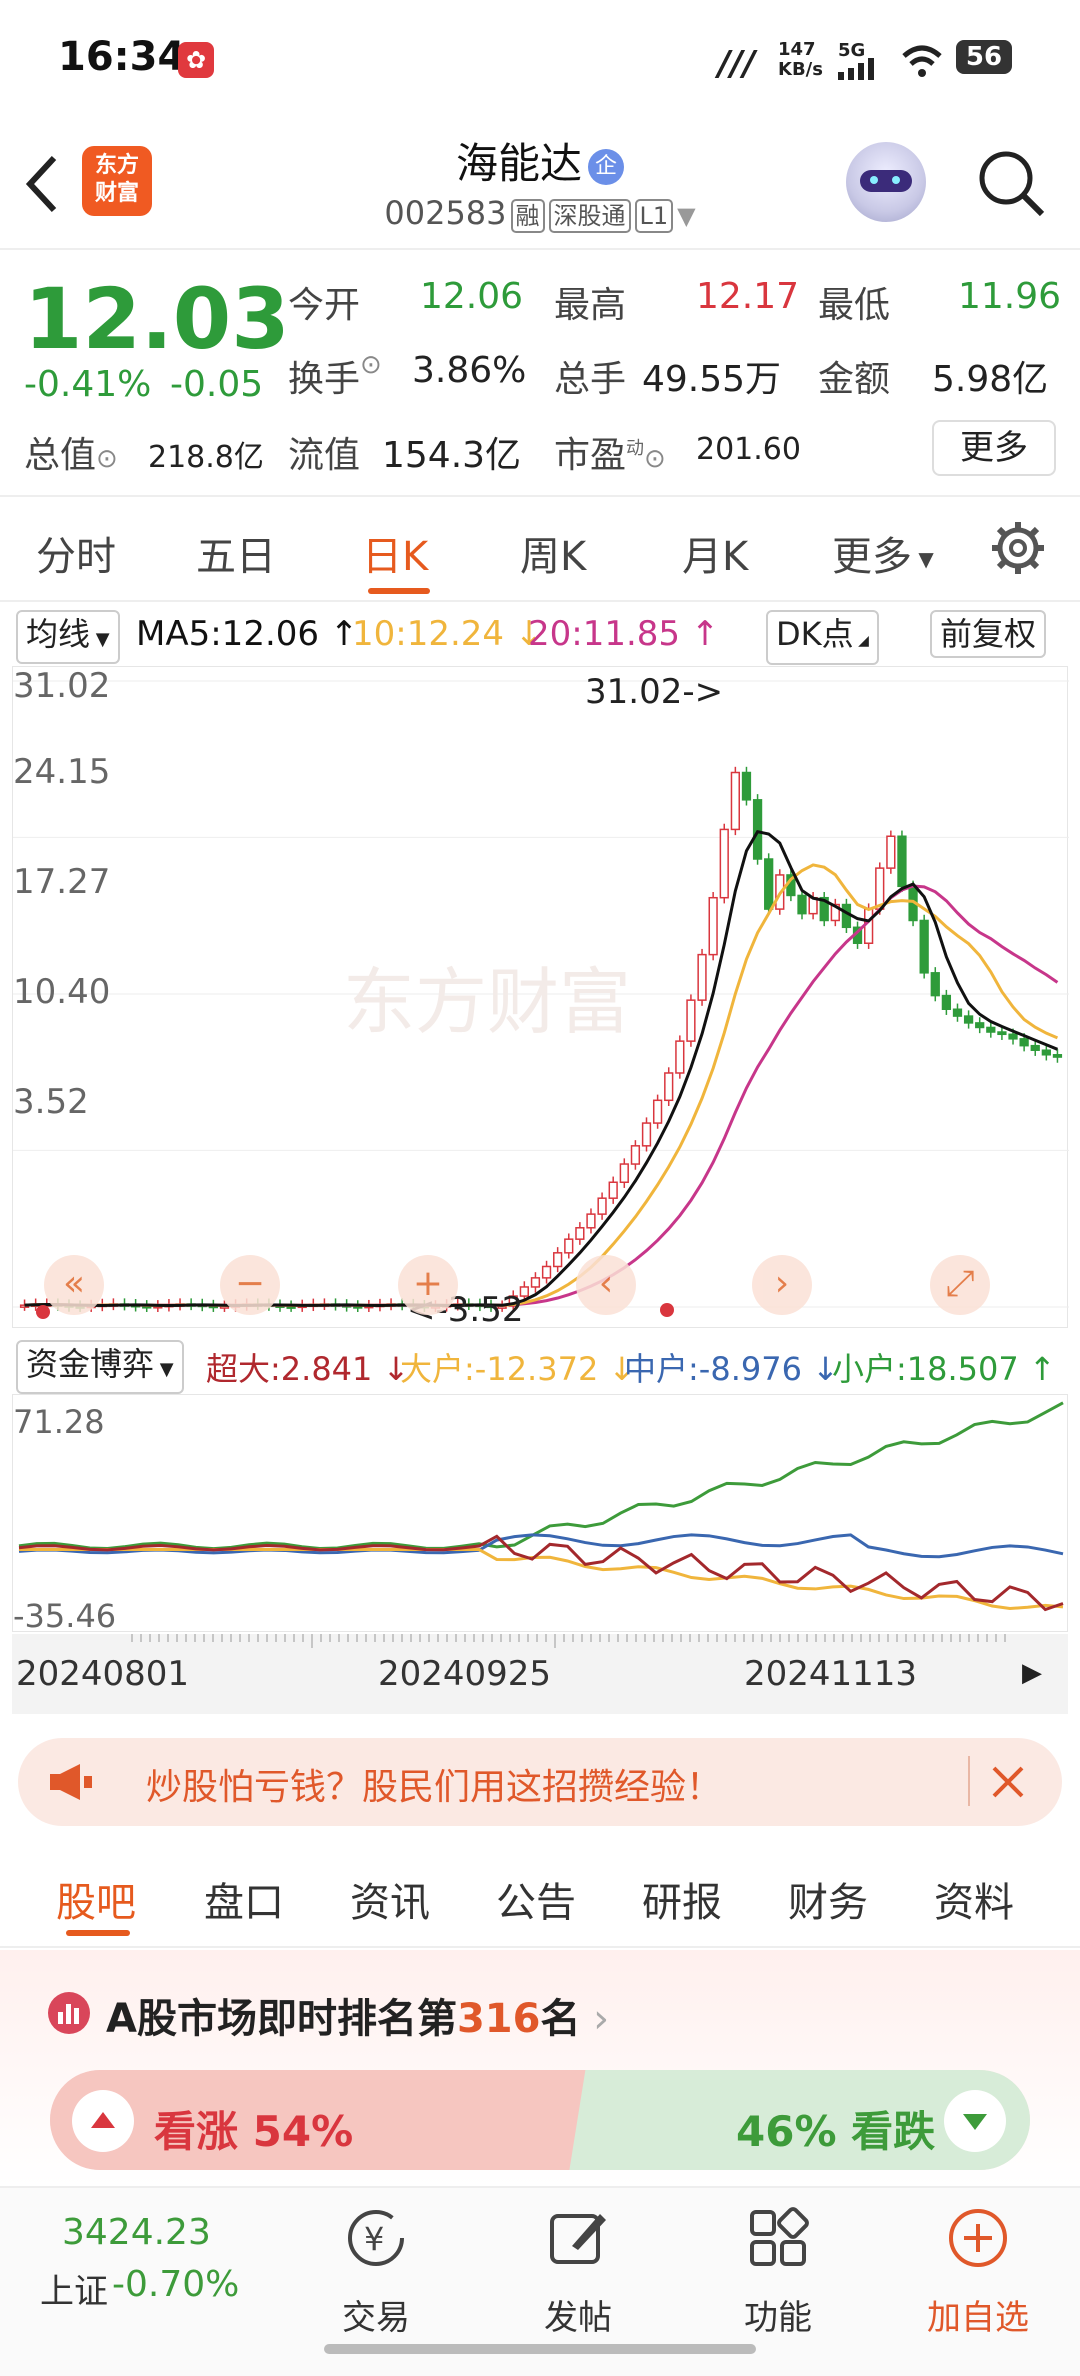  What do you see at coordinates (595, 2019) in the screenshot?
I see `chevron-right-icon: ›` at bounding box center [595, 2019].